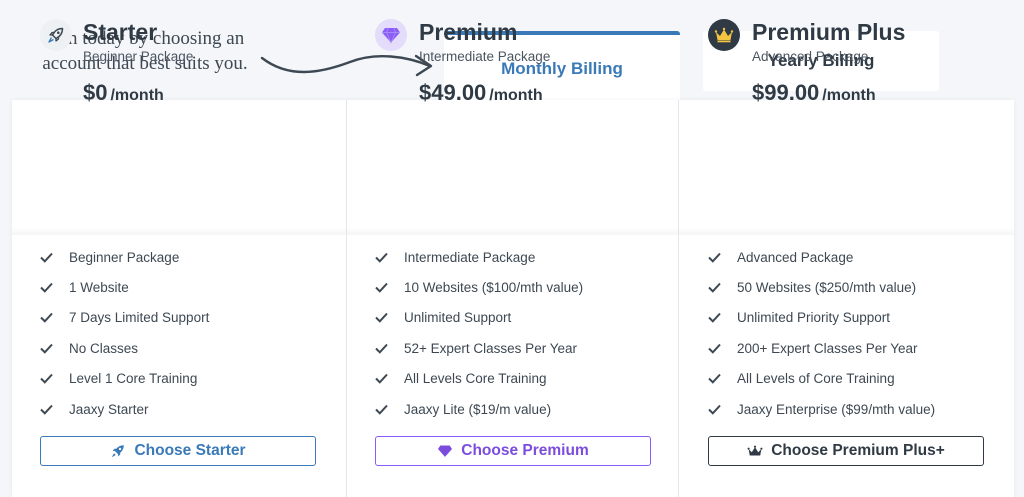 The height and width of the screenshot is (497, 1024). I want to click on plan-subtitle-premium: Intermediate Package, so click(485, 56).